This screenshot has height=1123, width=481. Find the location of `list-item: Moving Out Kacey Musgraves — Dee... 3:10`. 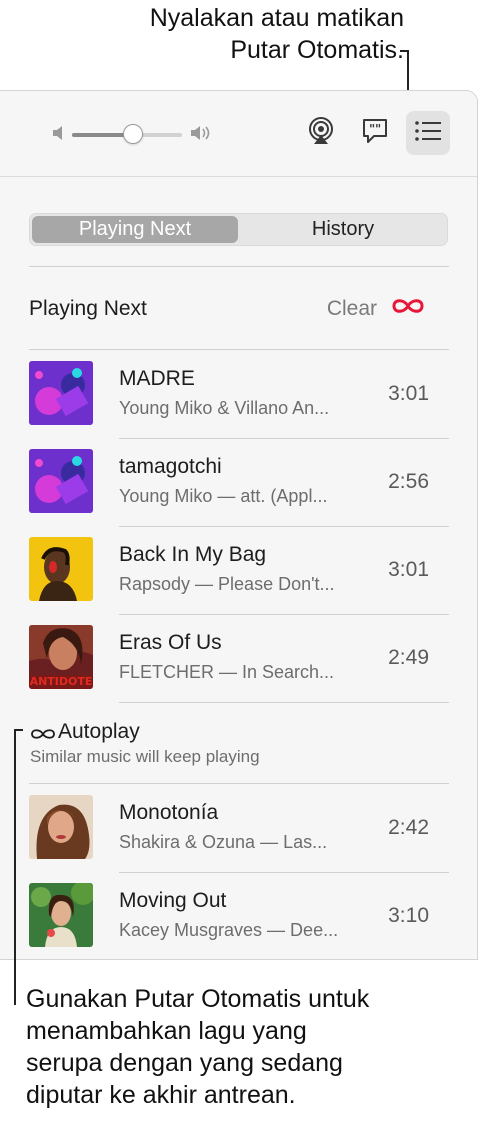

list-item: Moving Out Kacey Musgraves — Dee... 3:10 is located at coordinates (239, 921).